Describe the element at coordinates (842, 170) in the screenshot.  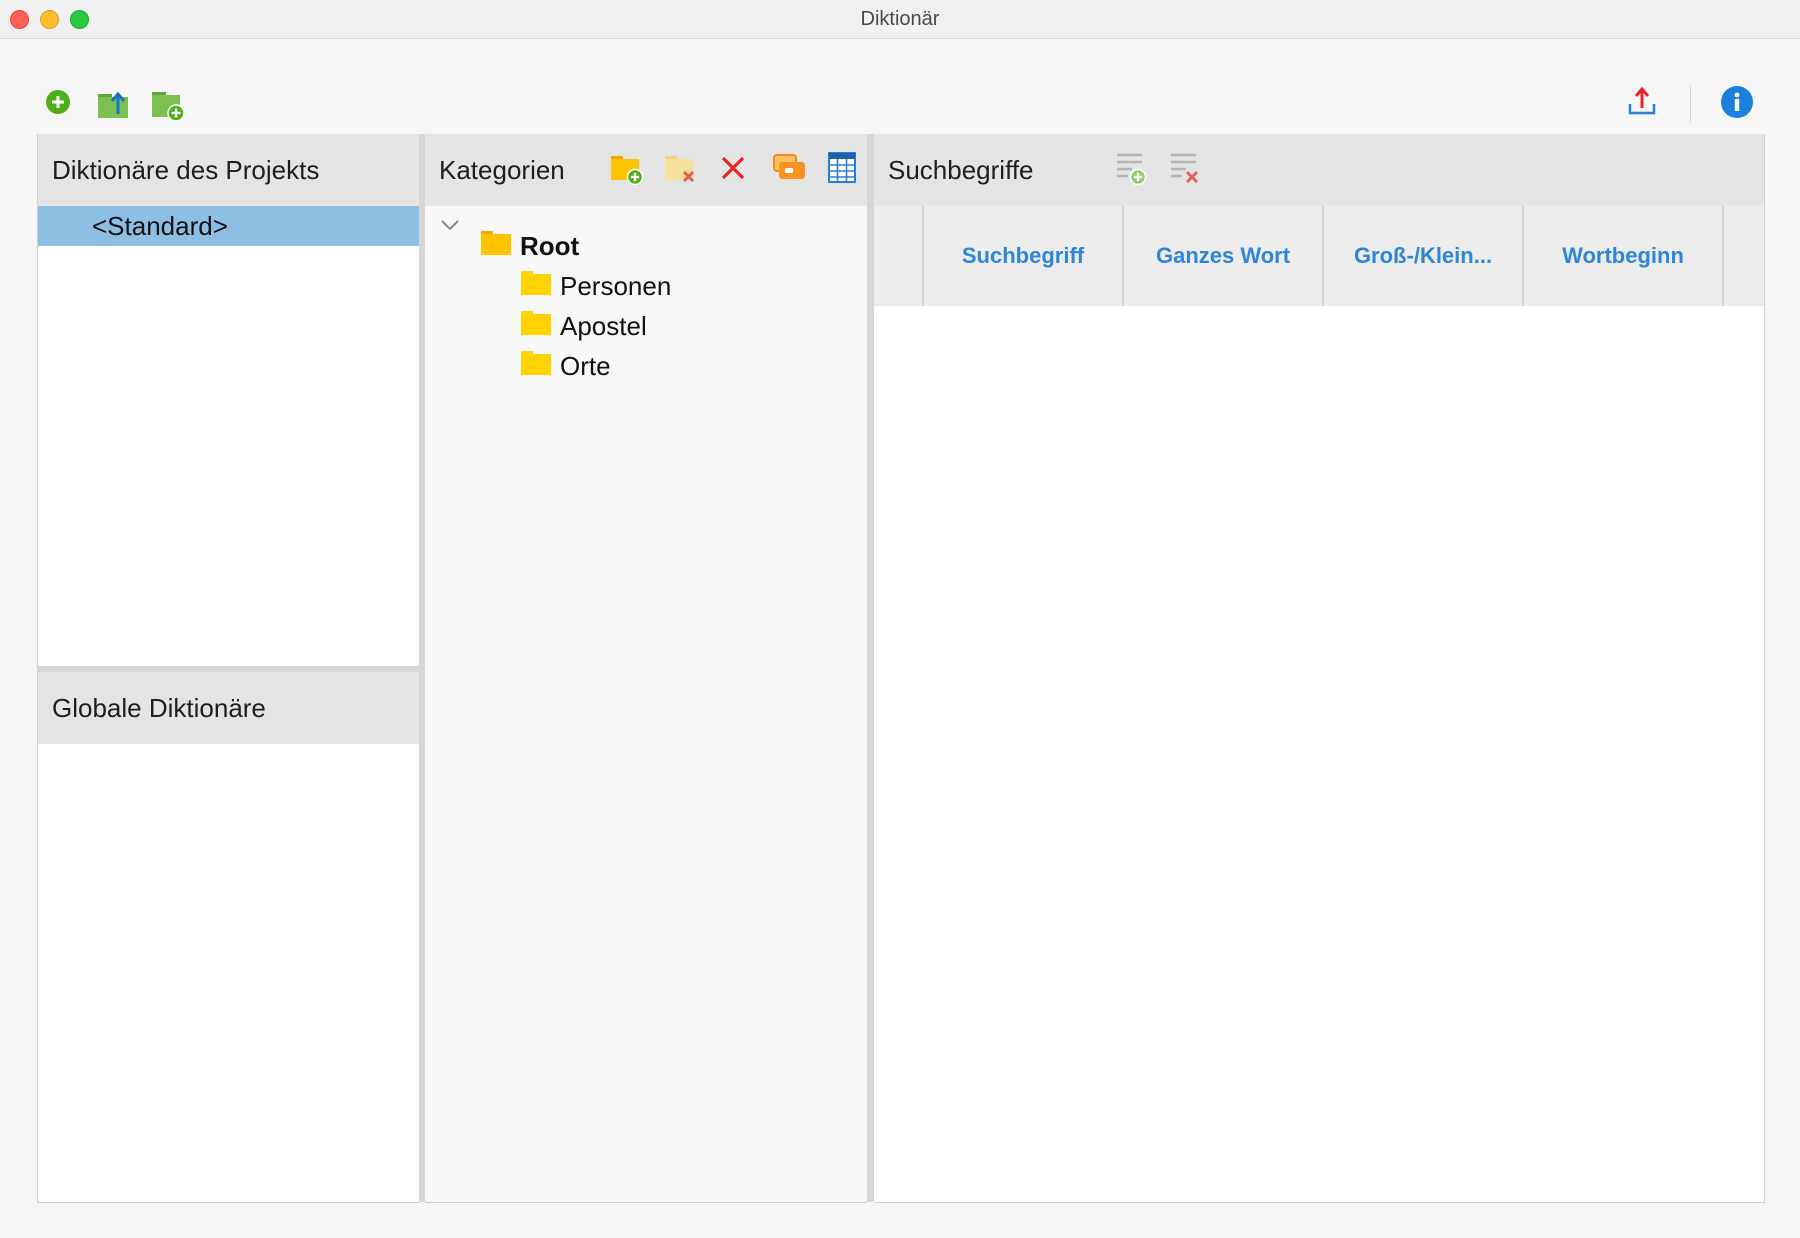
I see `table-icon` at that location.